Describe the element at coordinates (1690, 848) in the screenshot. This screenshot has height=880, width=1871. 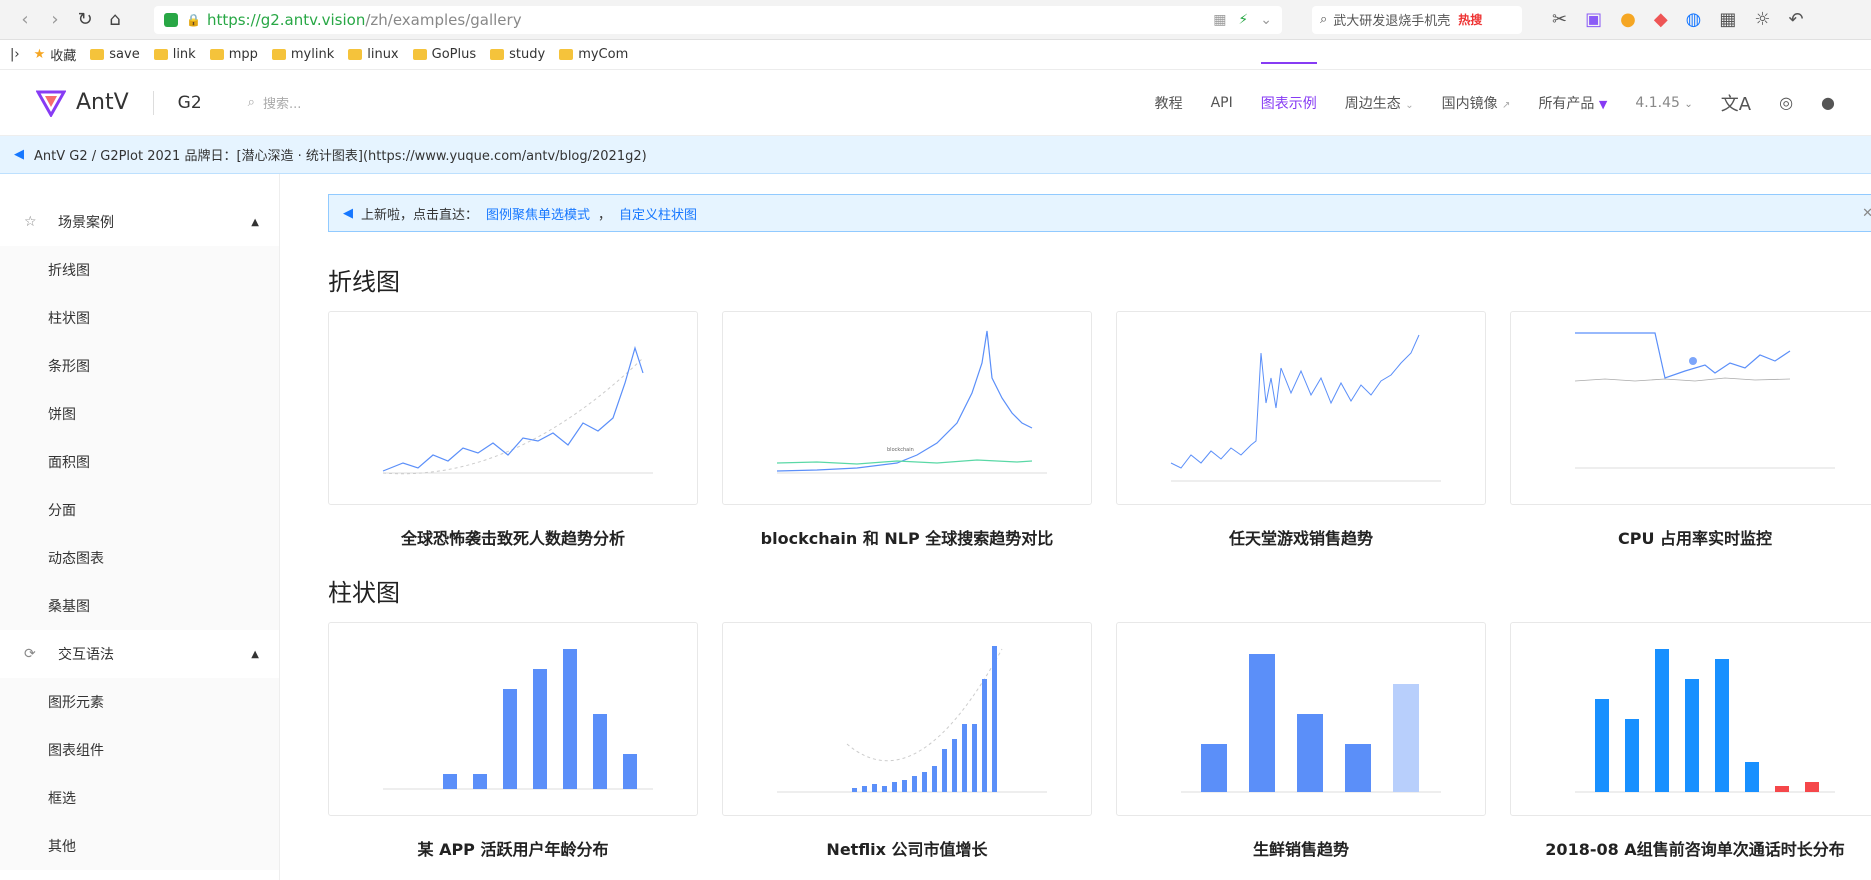
I see `card-title: 2018-08 A组售前咨询单次通话时长分布` at that location.